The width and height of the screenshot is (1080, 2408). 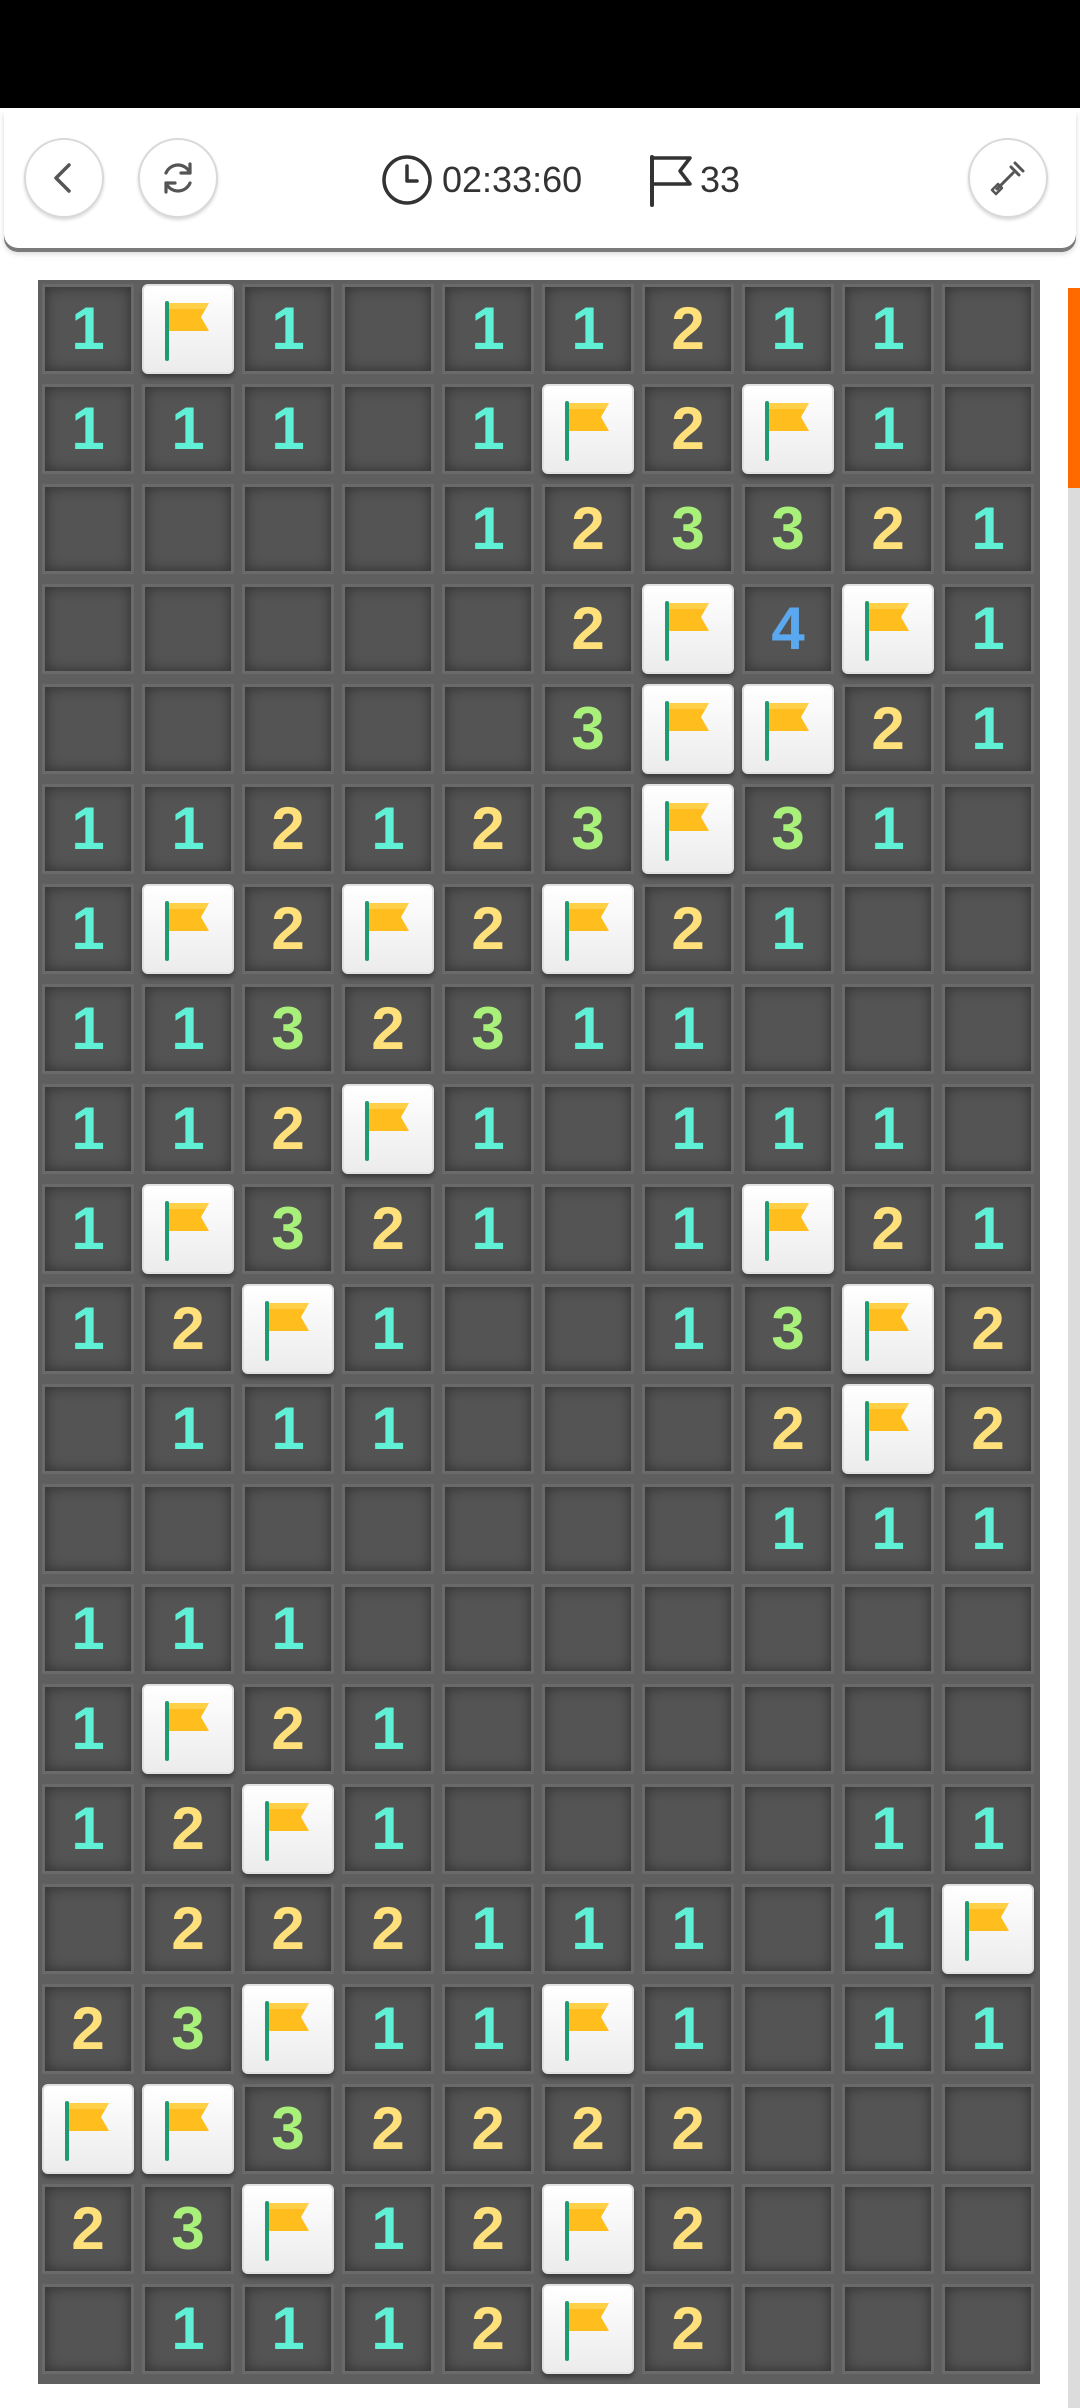 I want to click on number-cell: 4, so click(x=788, y=629).